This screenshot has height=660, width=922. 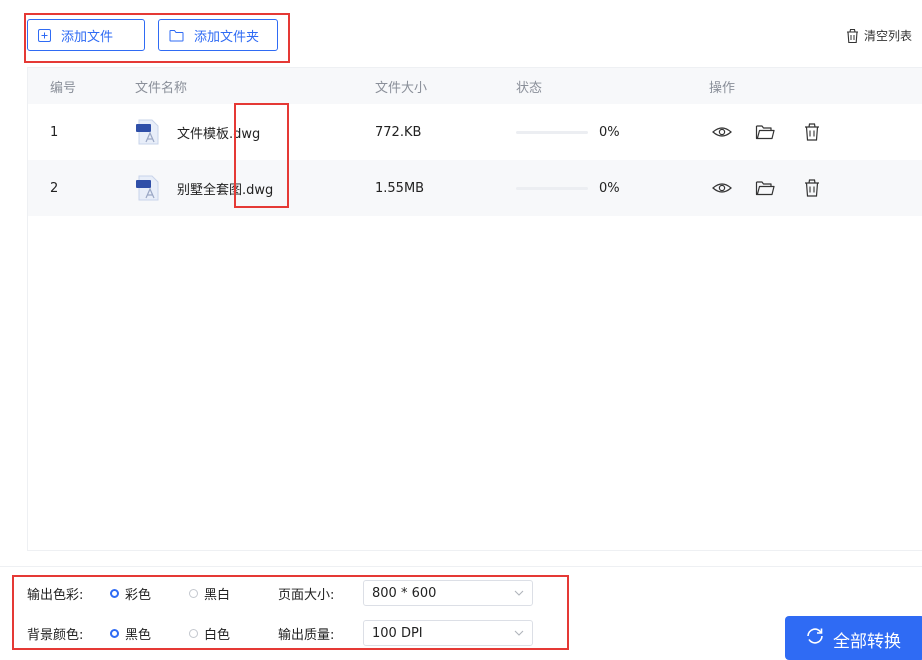 I want to click on output-quality-label: 输出质量:, so click(x=306, y=635).